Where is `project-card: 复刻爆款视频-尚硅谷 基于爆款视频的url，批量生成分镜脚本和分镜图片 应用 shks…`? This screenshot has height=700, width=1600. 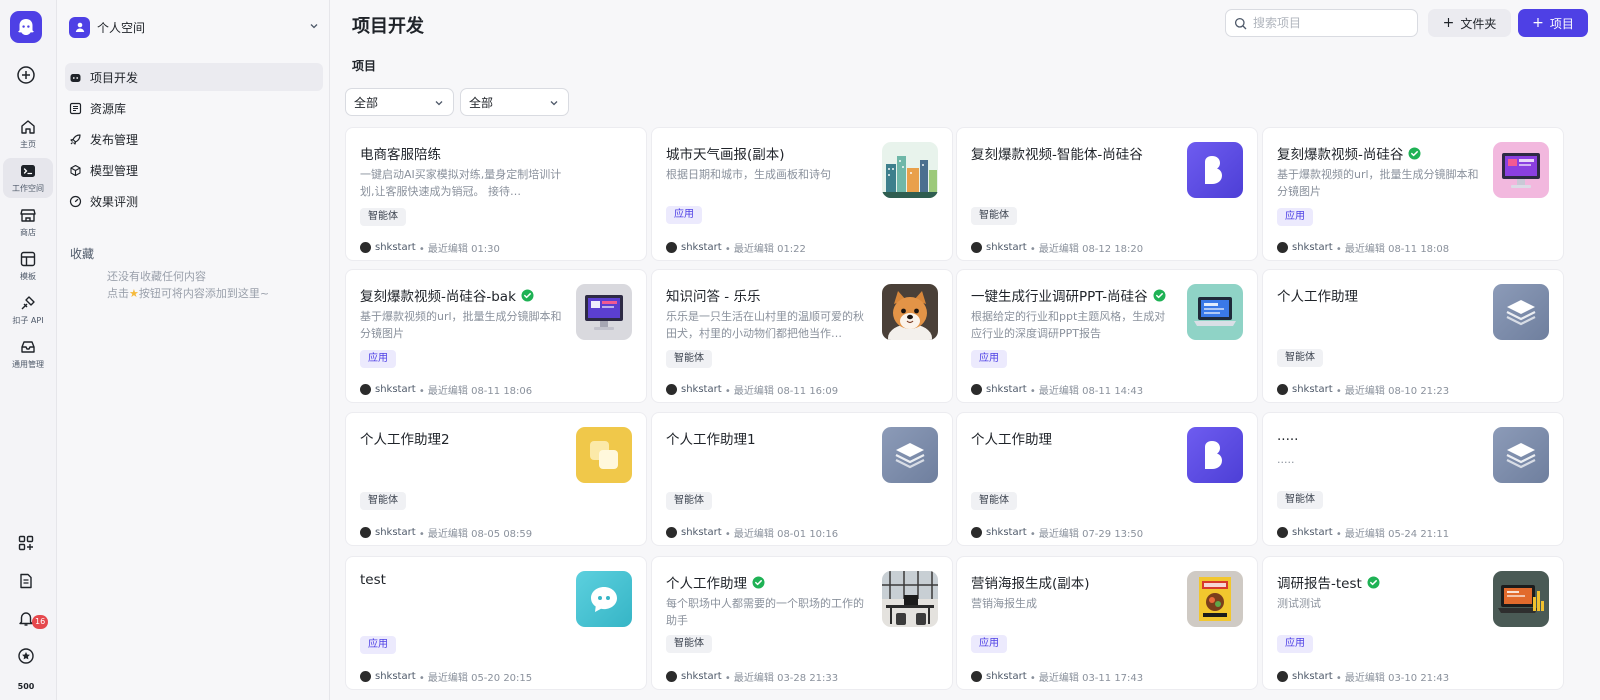
project-card: 复刻爆款视频-尚硅谷 基于爆款视频的url，批量生成分镜脚本和分镜图片 应用 shks… is located at coordinates (1413, 194).